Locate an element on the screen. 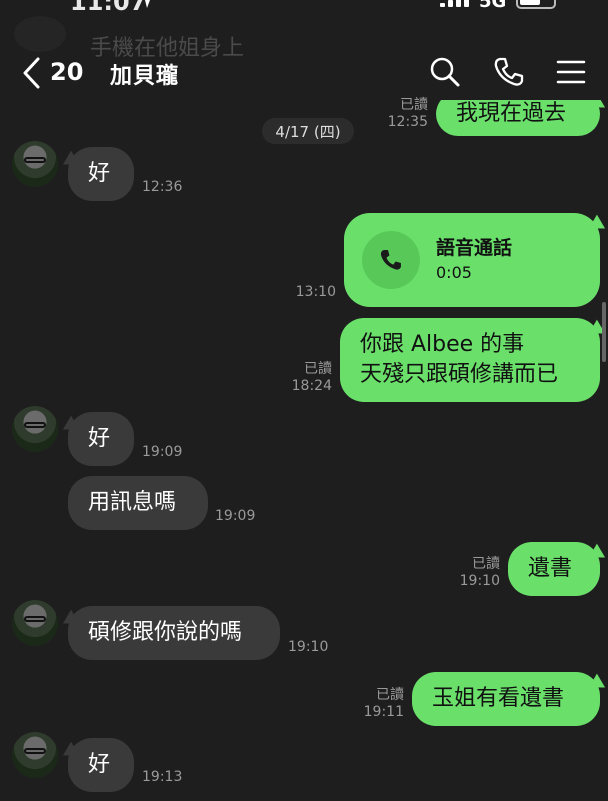 The width and height of the screenshot is (608, 801). network-type: 5G is located at coordinates (493, 6).